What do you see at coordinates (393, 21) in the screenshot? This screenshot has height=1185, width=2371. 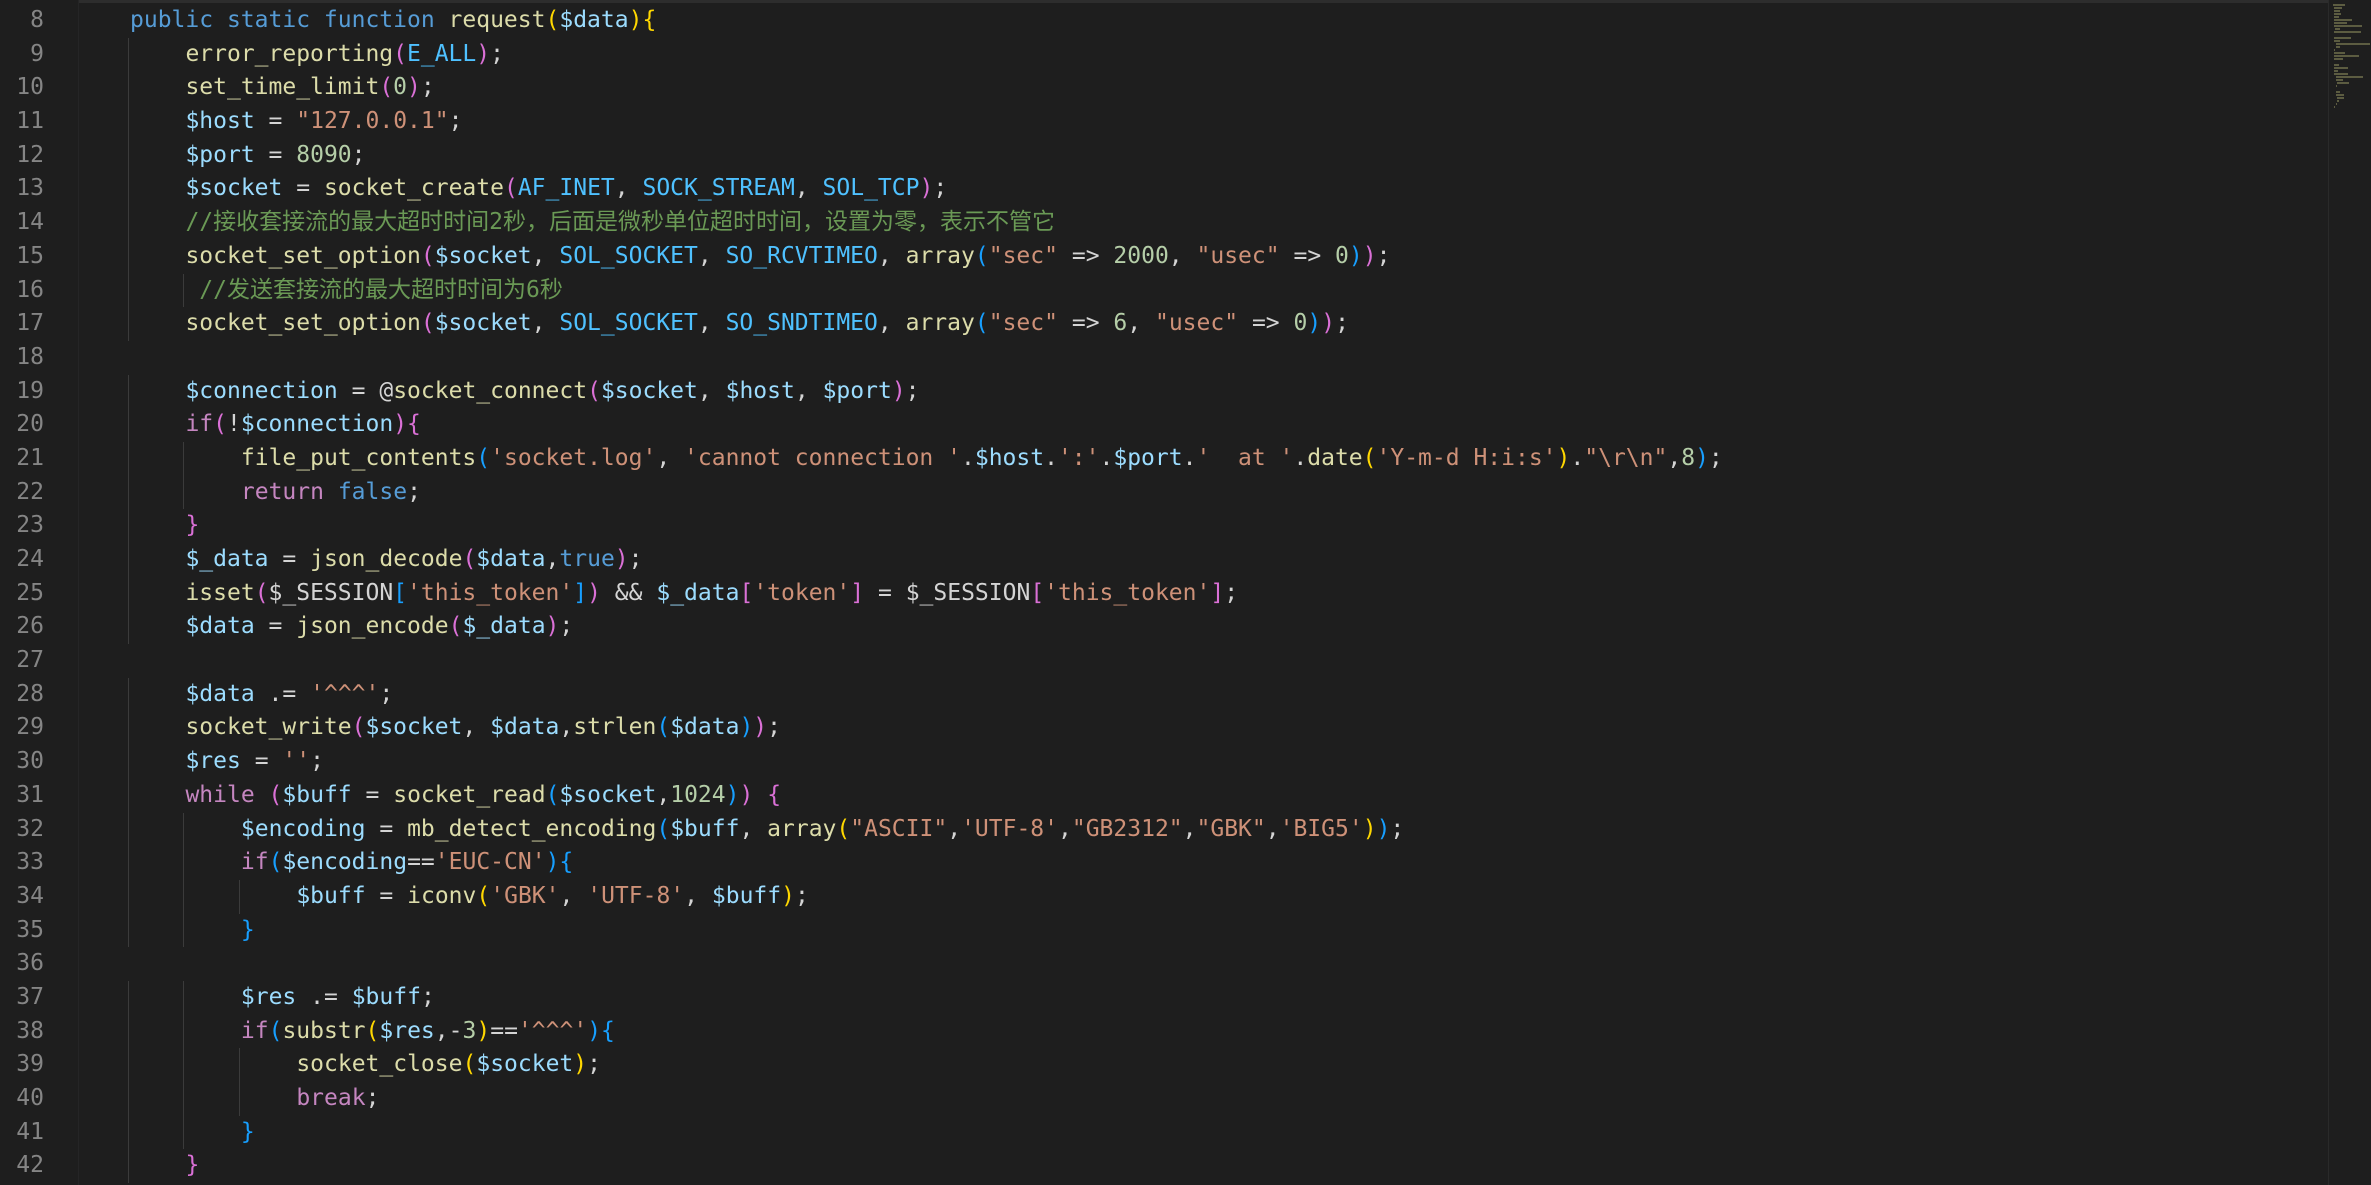 I see `line-code: public static function request($data){` at bounding box center [393, 21].